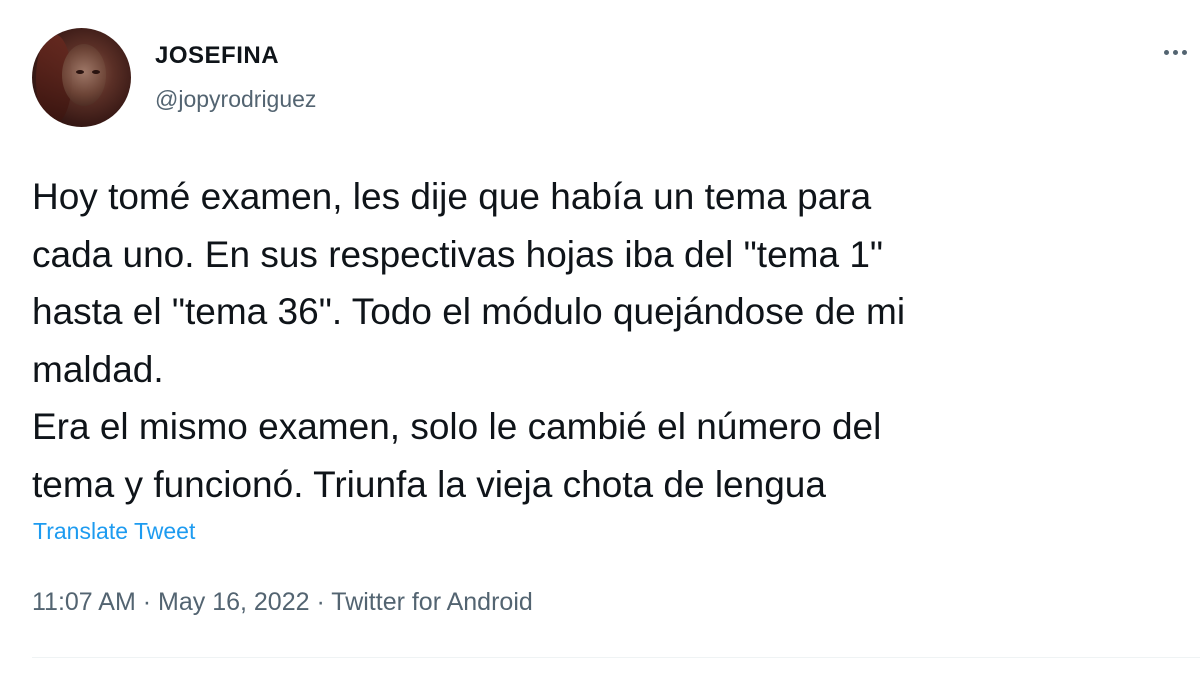 The image size is (1200, 675). I want to click on divider, so click(616, 657).